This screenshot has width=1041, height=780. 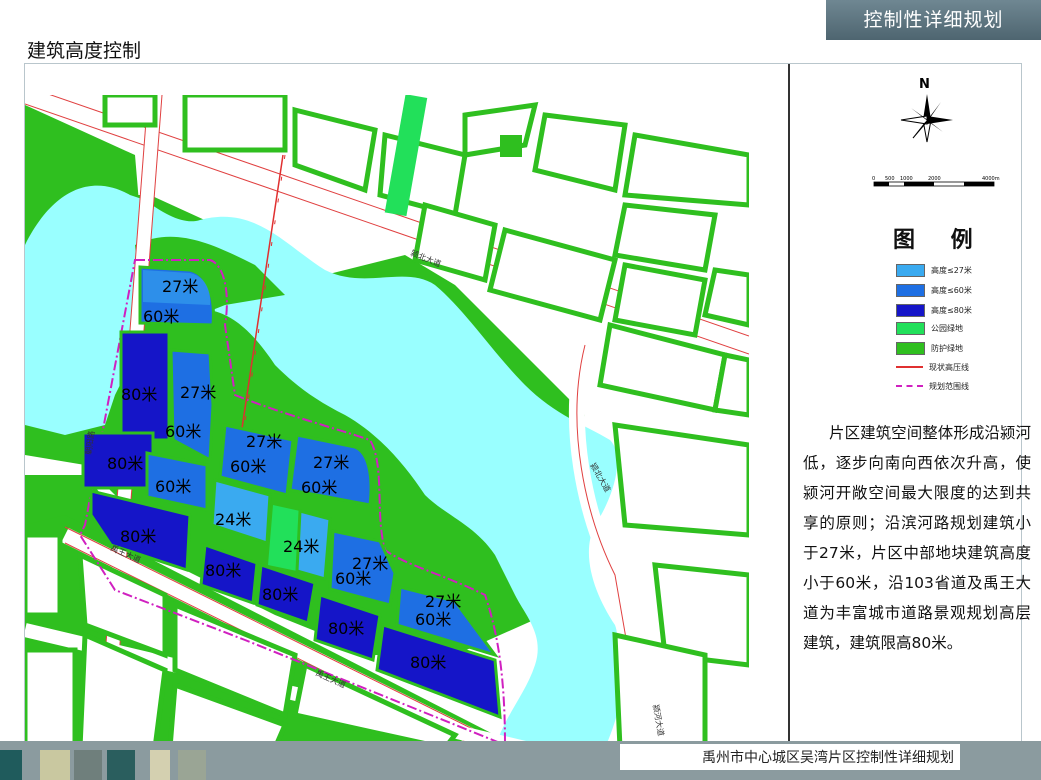 What do you see at coordinates (940, 240) in the screenshot?
I see `legend-title: 图 例` at bounding box center [940, 240].